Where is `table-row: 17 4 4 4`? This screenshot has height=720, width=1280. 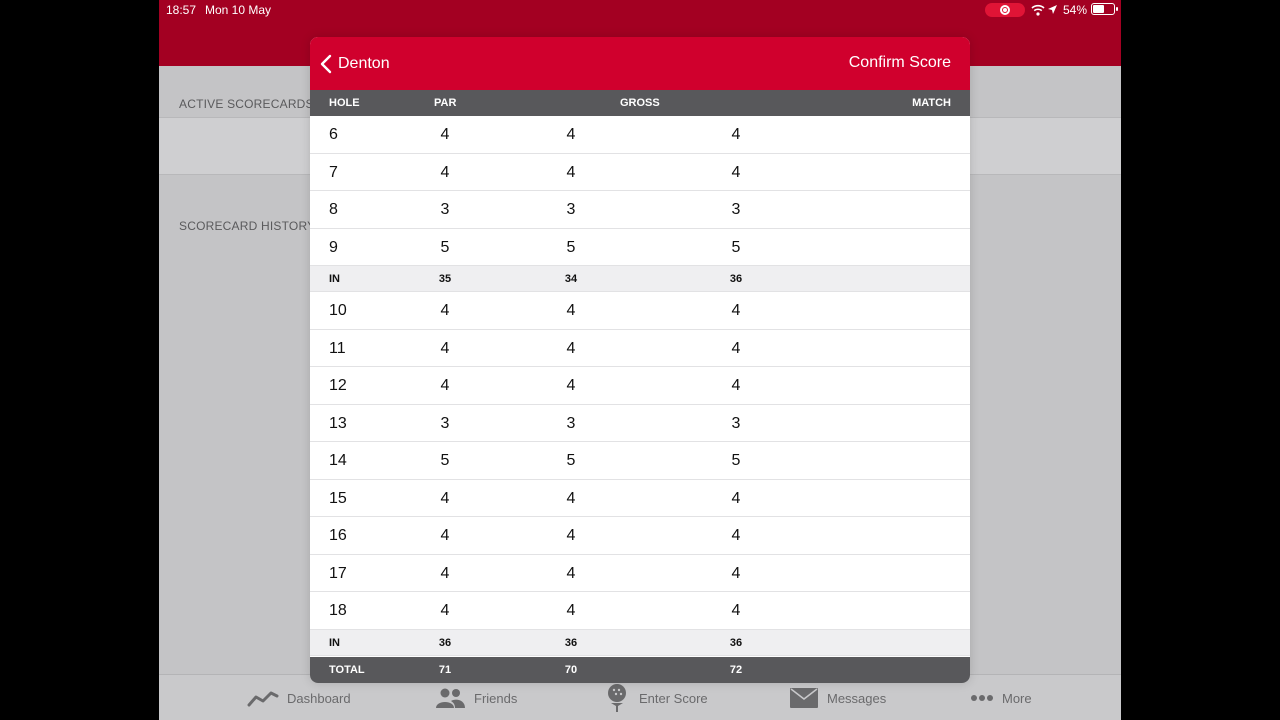 table-row: 17 4 4 4 is located at coordinates (640, 573).